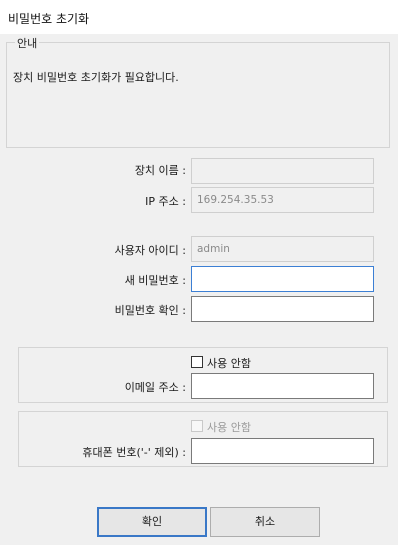 Image resolution: width=398 pixels, height=545 pixels. I want to click on cancel-button: 취소, so click(265, 522).